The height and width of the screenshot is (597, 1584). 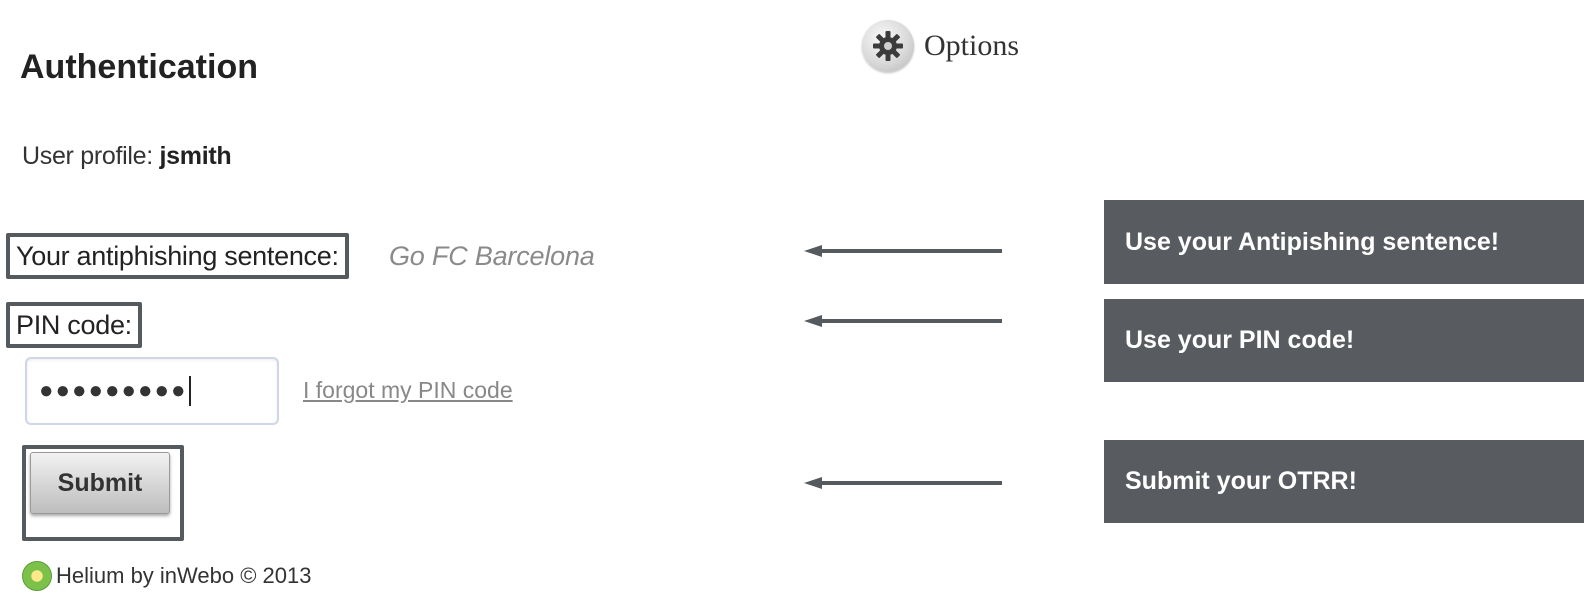 I want to click on submit-button: Submit, so click(x=100, y=483).